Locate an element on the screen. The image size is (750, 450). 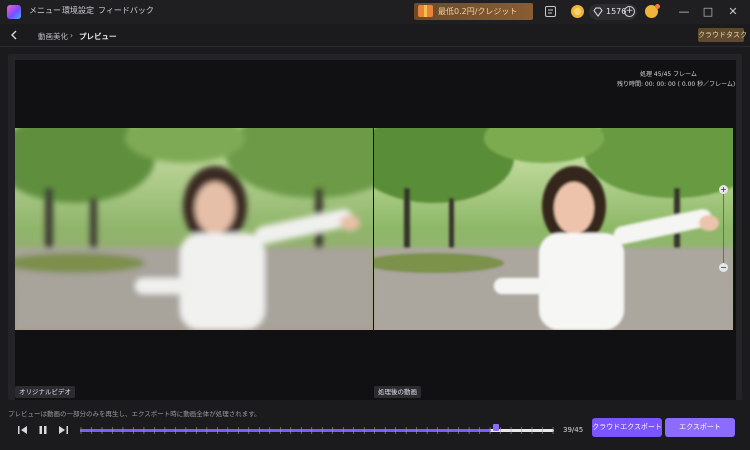
step-forward-icon is located at coordinates (63, 430).